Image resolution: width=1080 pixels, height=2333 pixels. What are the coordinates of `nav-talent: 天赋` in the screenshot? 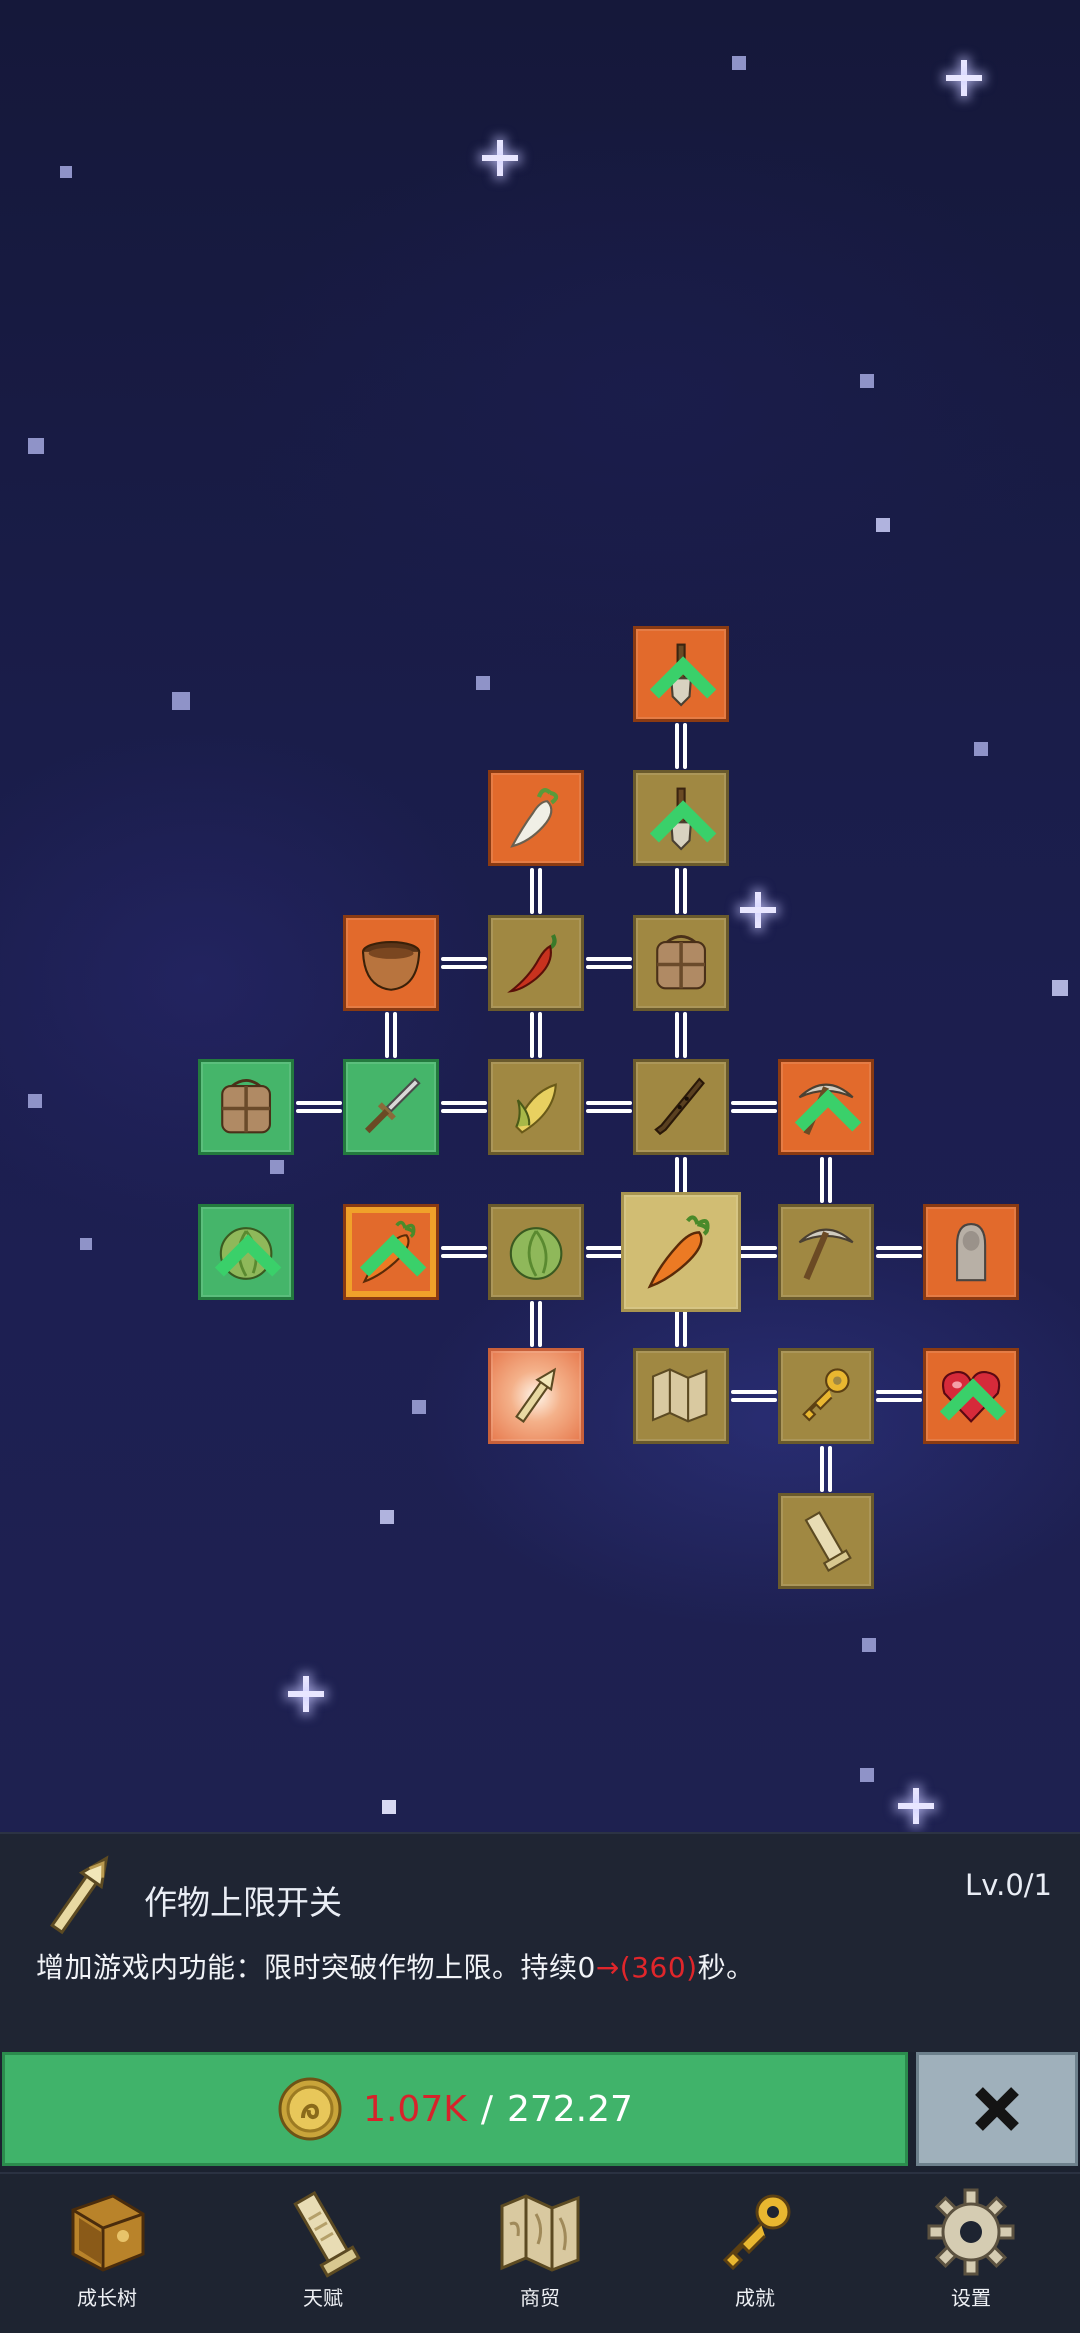 It's located at (323, 2254).